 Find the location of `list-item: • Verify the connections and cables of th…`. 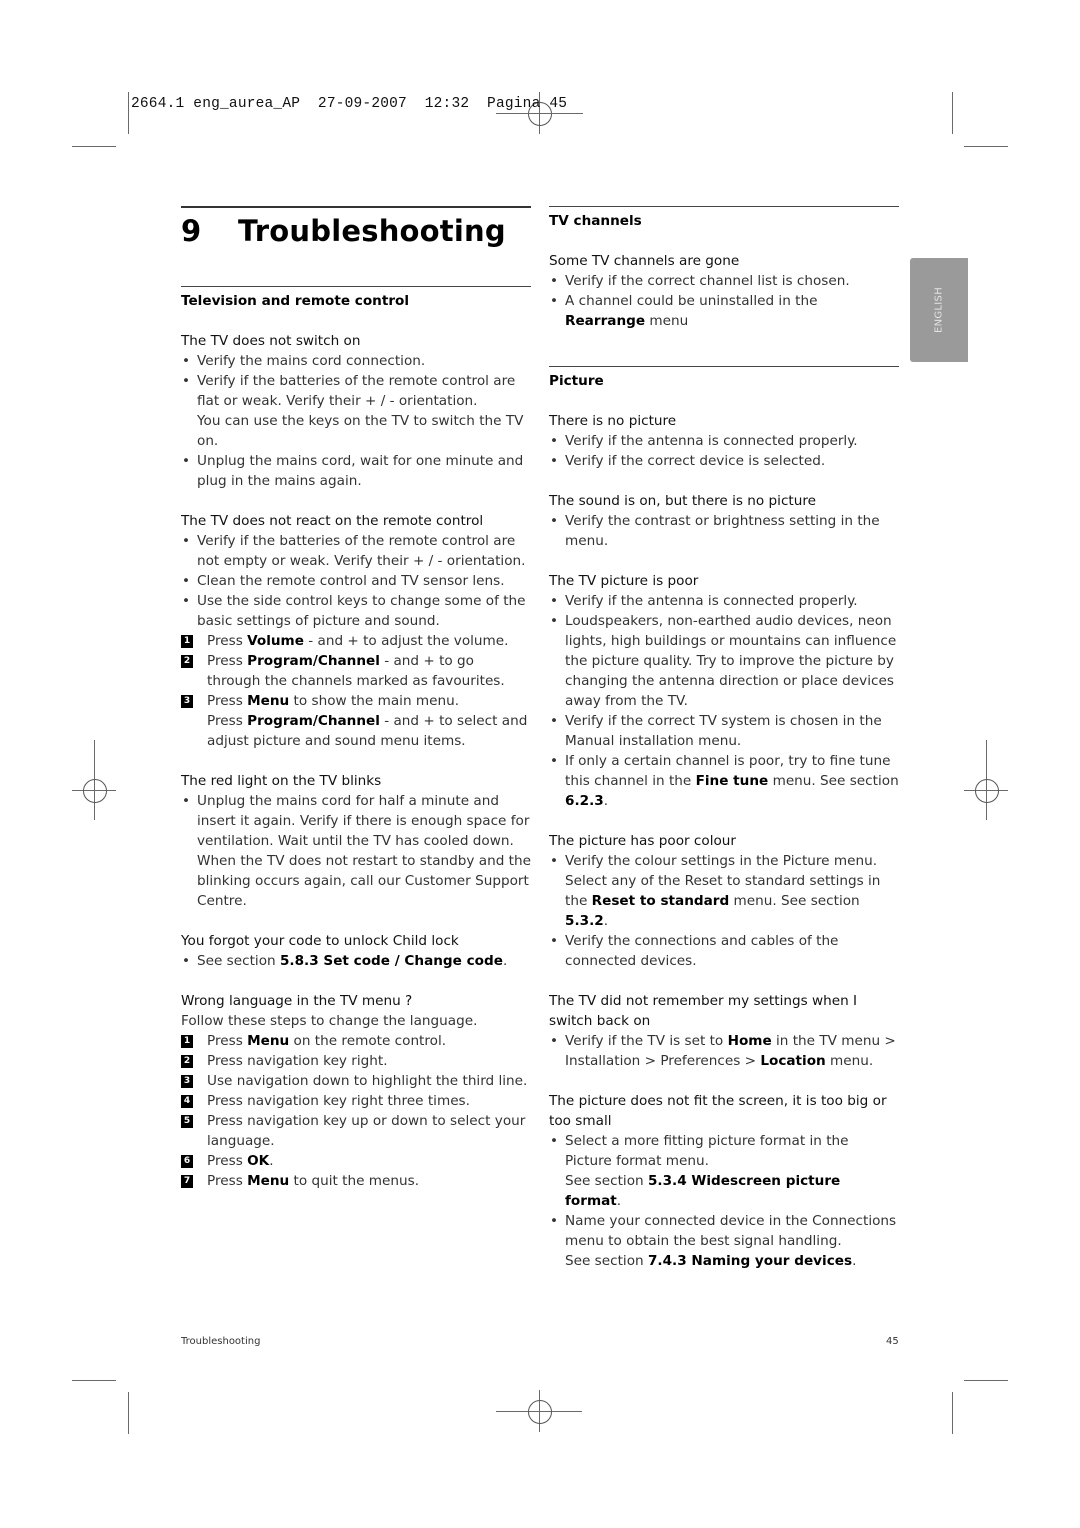

list-item: • Verify the connections and cables of th… is located at coordinates (694, 951).